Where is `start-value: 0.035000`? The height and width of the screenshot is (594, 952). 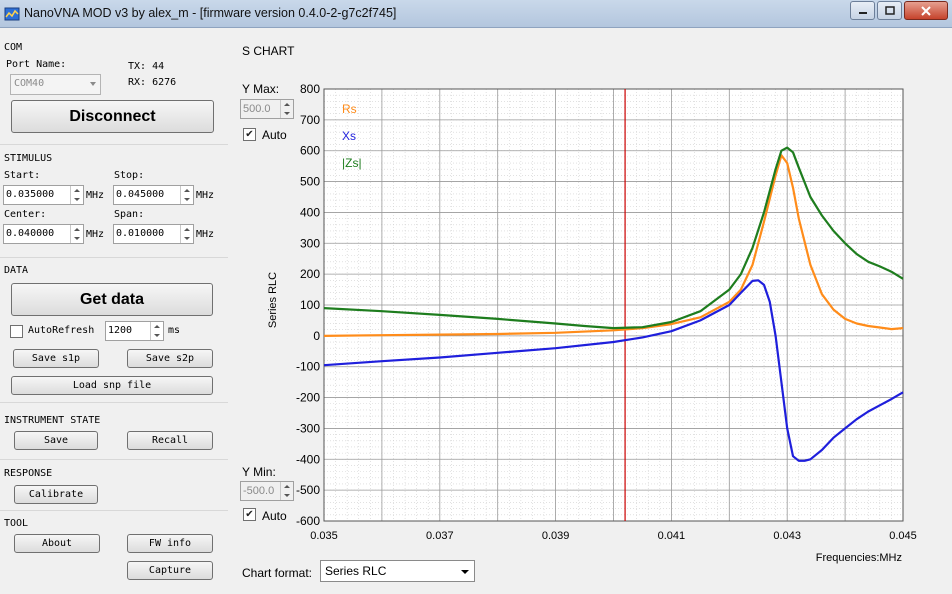 start-value: 0.035000 is located at coordinates (30, 194).